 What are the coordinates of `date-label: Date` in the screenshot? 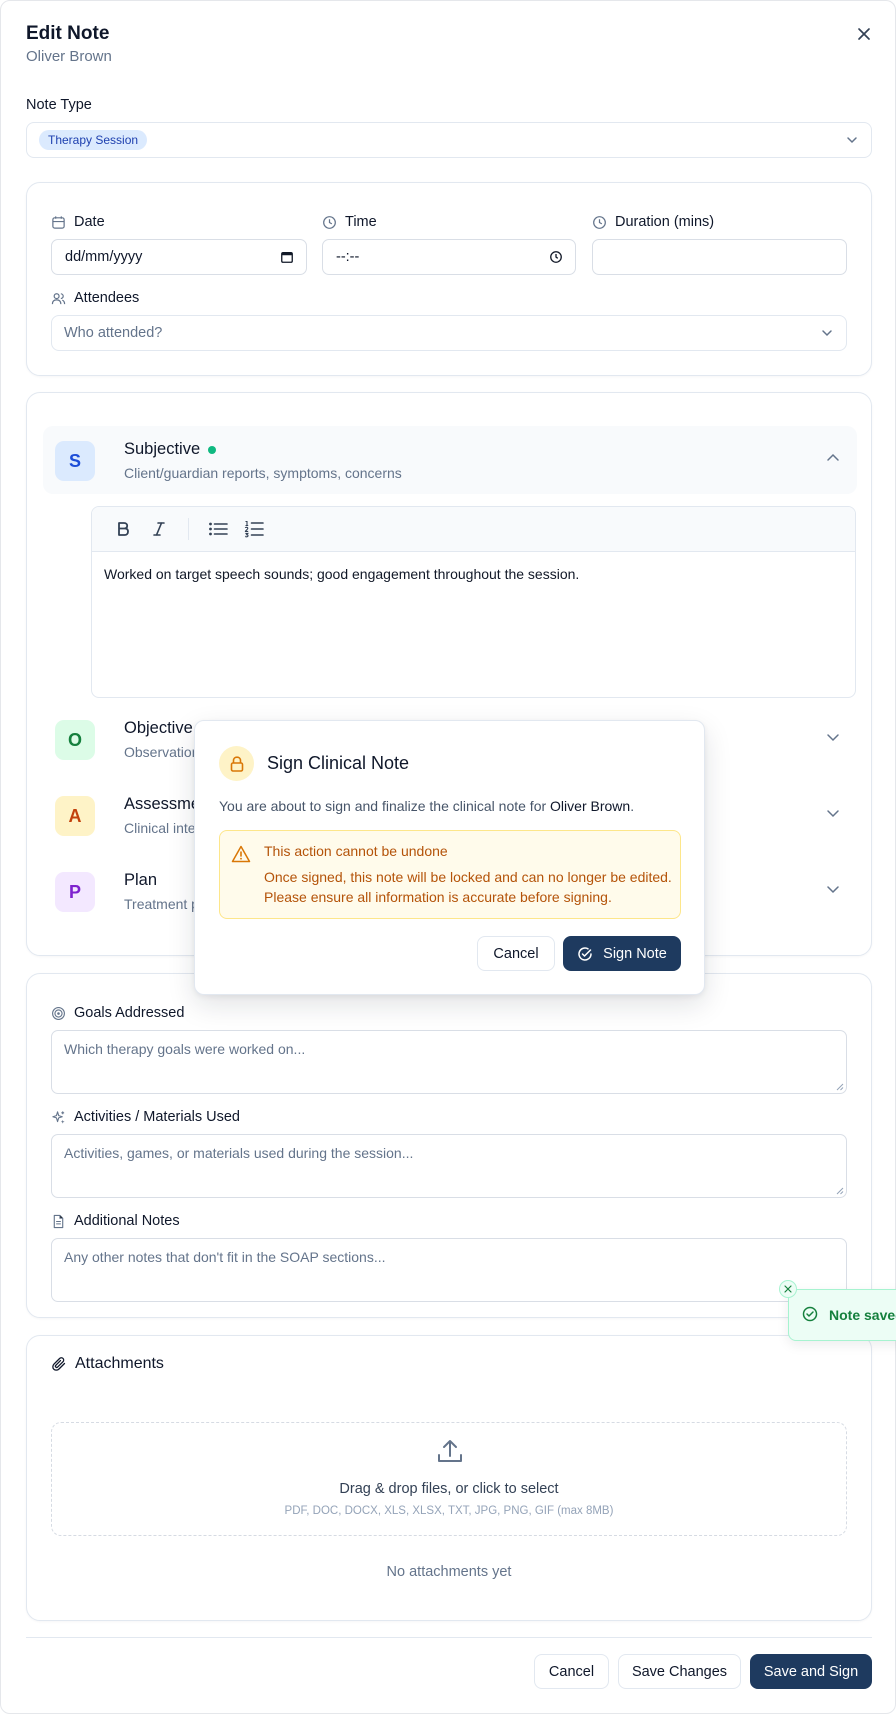 It's located at (78, 222).